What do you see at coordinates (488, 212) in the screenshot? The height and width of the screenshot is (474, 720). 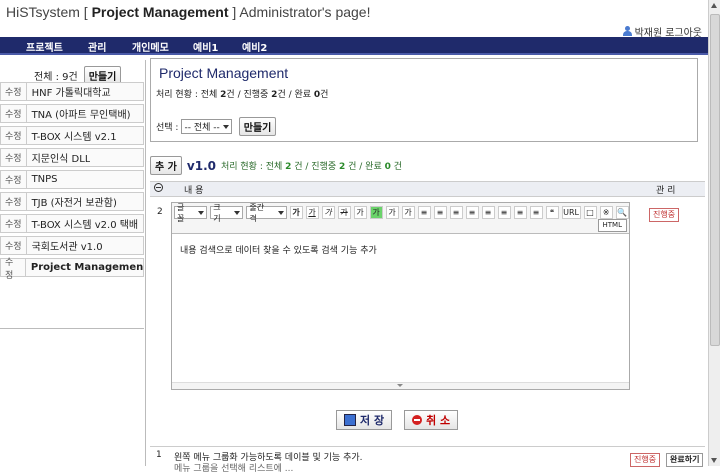 I see `ordered-list-icon: ≡` at bounding box center [488, 212].